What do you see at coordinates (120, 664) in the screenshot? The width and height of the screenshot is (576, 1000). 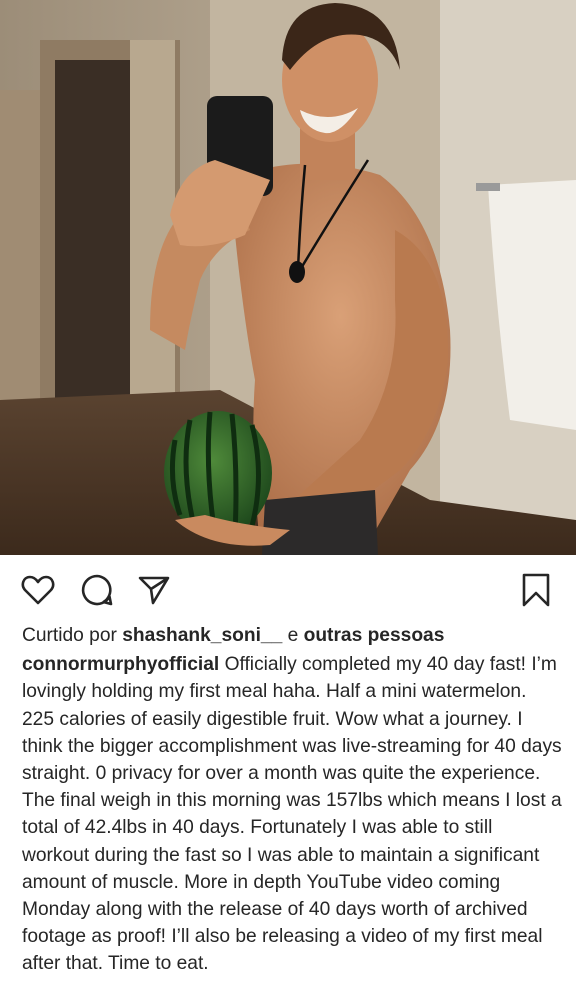 I see `caption-username: connormurphyofficial` at bounding box center [120, 664].